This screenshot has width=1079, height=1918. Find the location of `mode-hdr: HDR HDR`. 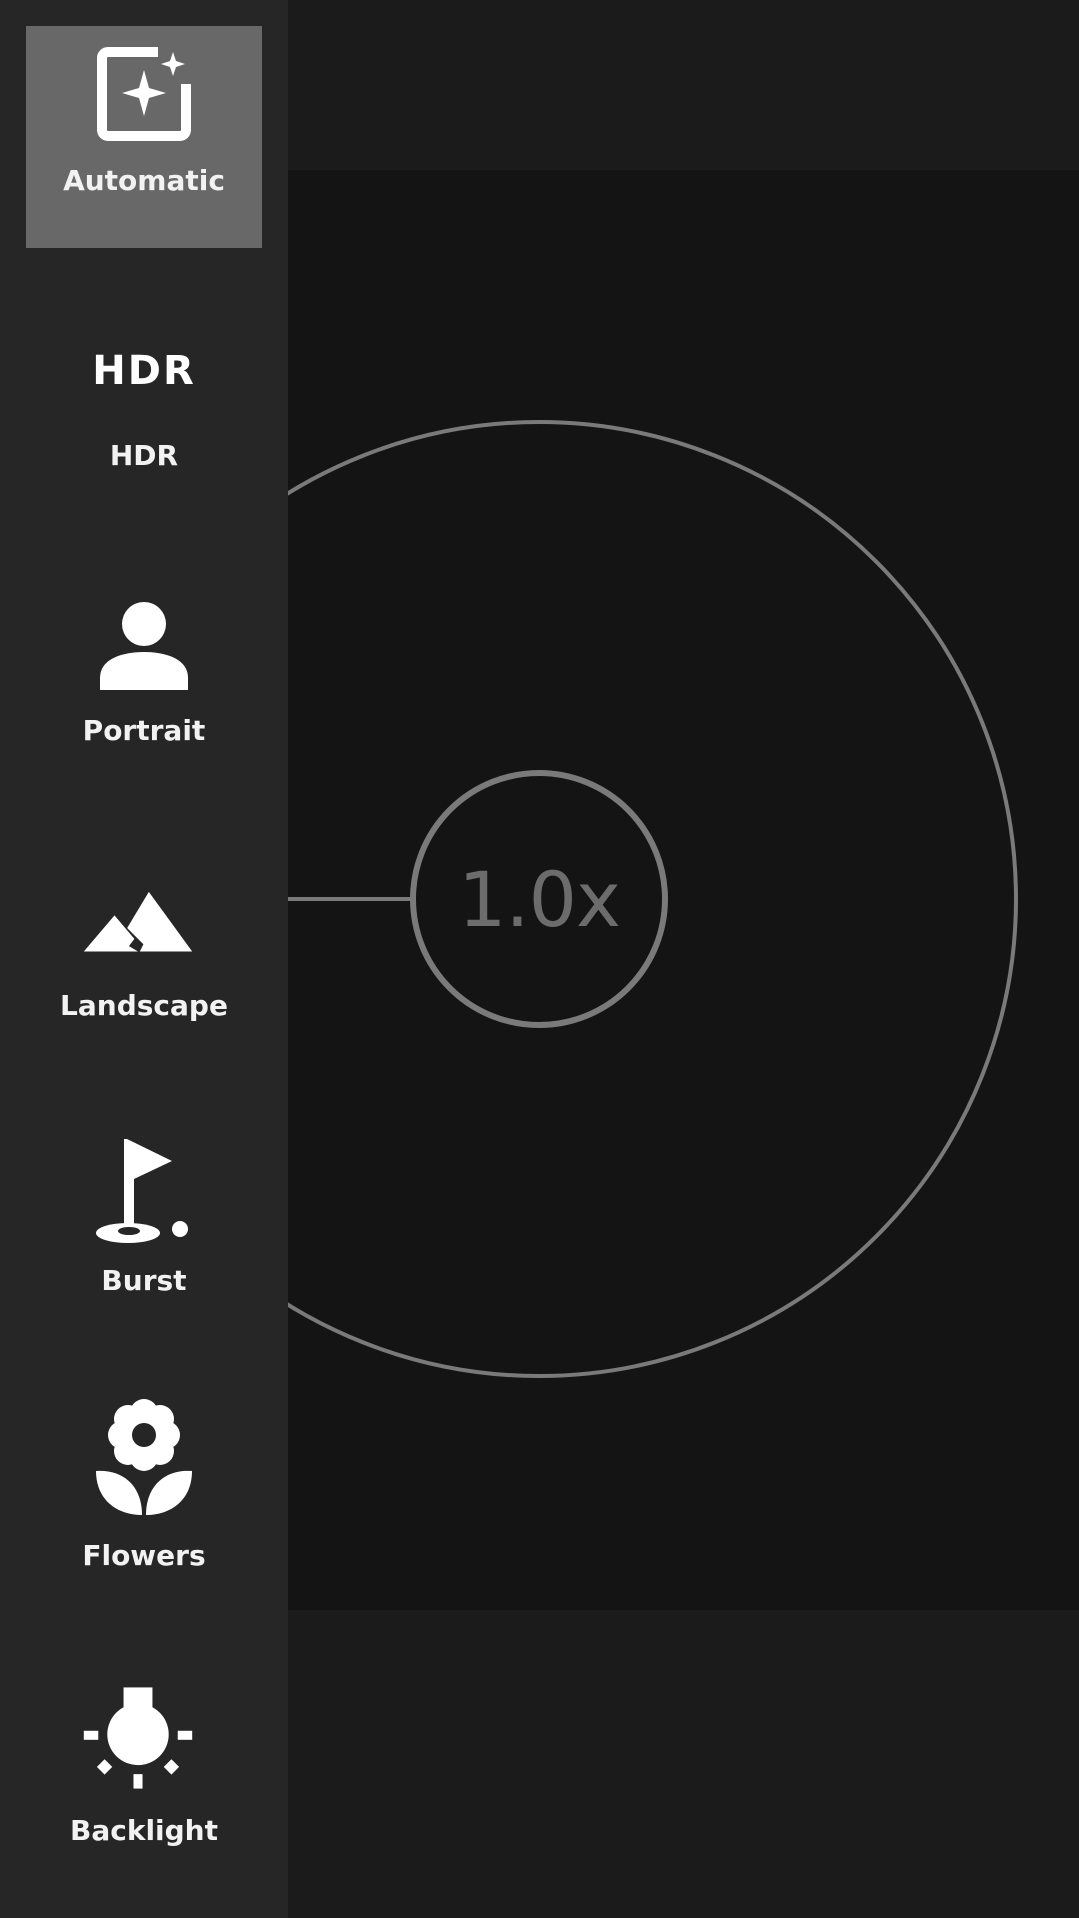

mode-hdr: HDR HDR is located at coordinates (144, 412).